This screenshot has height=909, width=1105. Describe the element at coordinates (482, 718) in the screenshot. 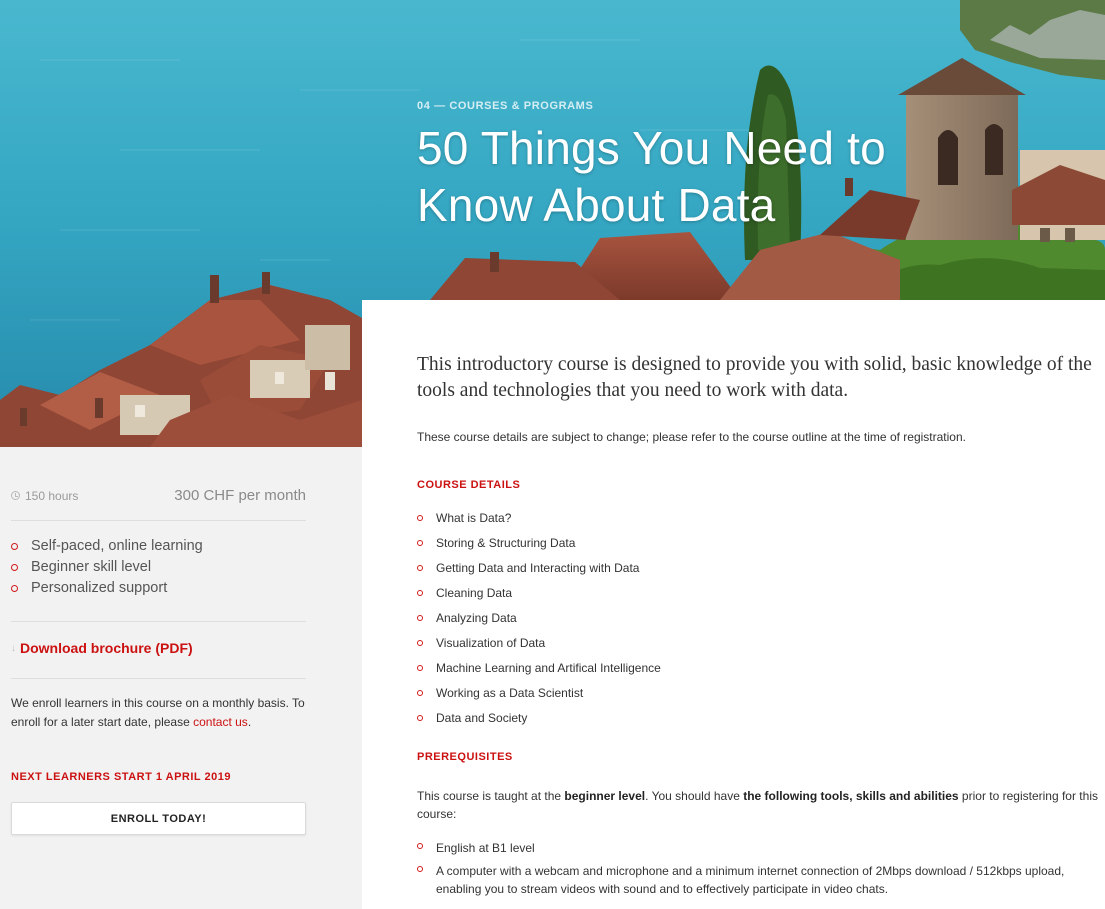

I see `detail-text: Data and Society` at that location.